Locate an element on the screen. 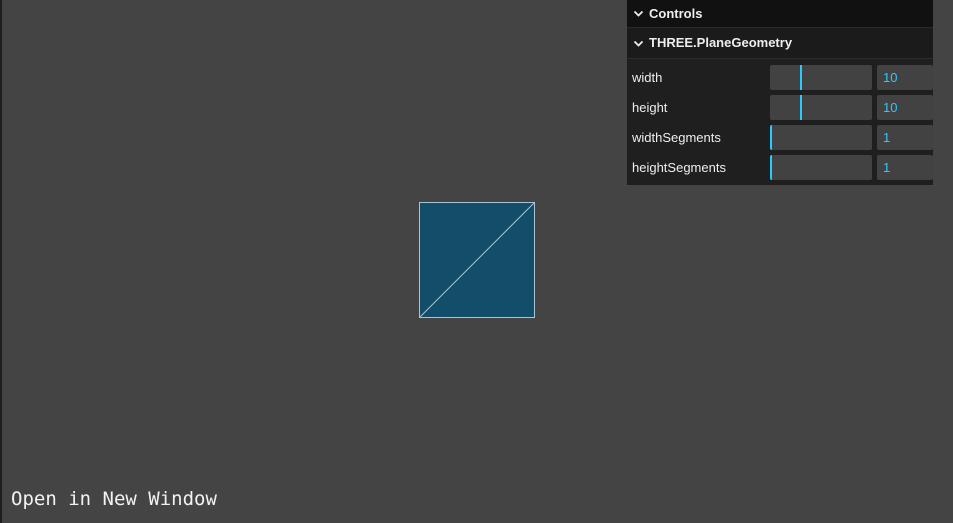 This screenshot has width=953, height=523. controls-title: Controls is located at coordinates (676, 13).